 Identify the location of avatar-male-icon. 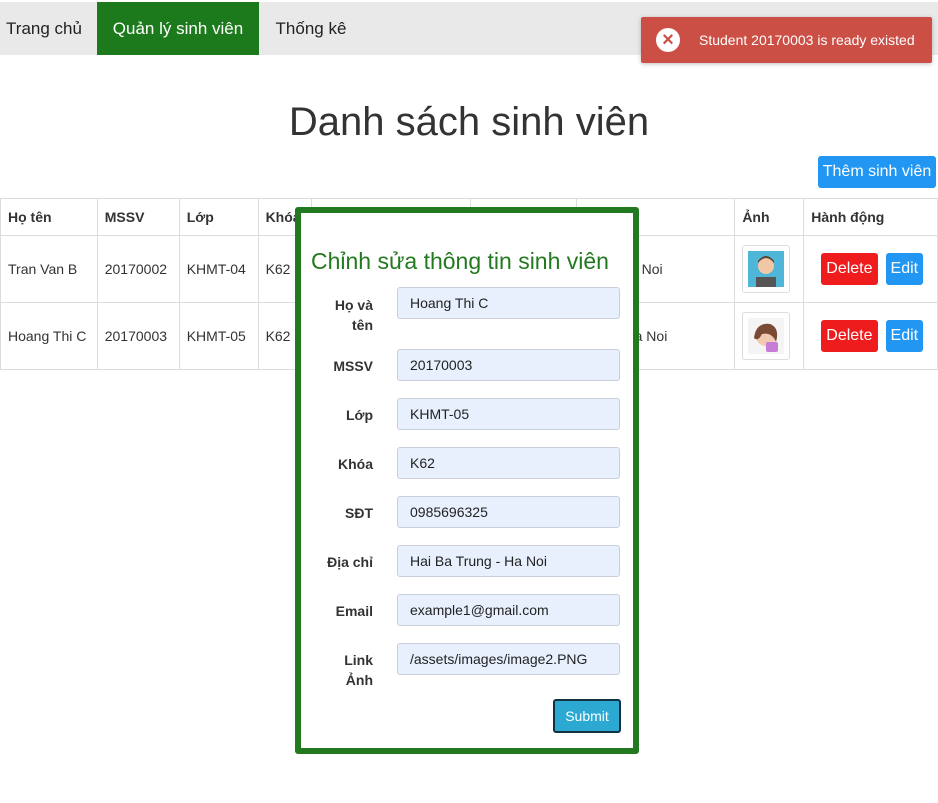
(766, 269).